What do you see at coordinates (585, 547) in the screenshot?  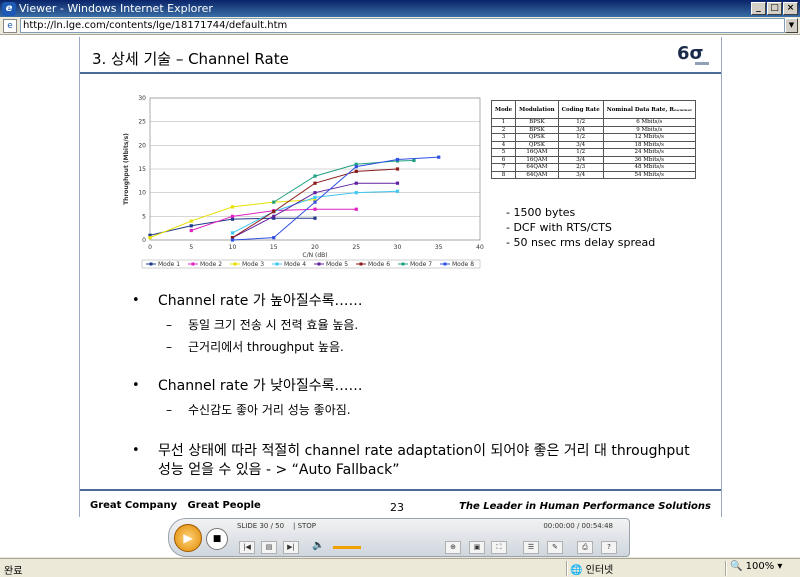 I see `print-icon: ⎙` at bounding box center [585, 547].